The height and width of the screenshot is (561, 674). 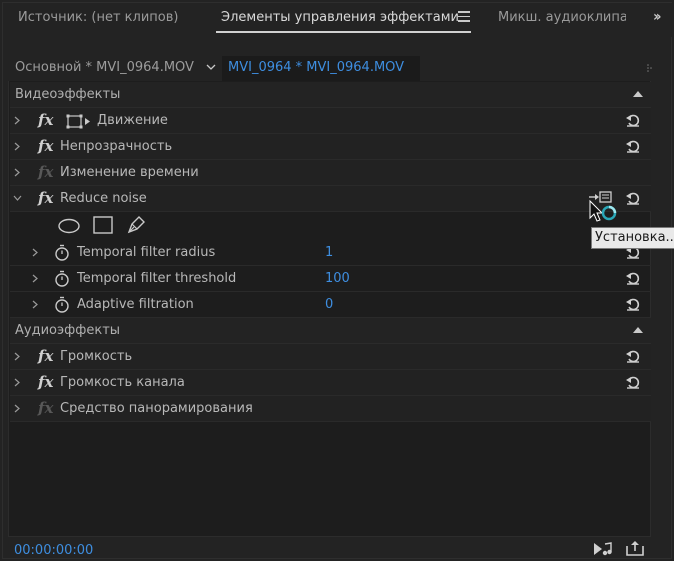 What do you see at coordinates (603, 549) in the screenshot?
I see `play-audio-icon` at bounding box center [603, 549].